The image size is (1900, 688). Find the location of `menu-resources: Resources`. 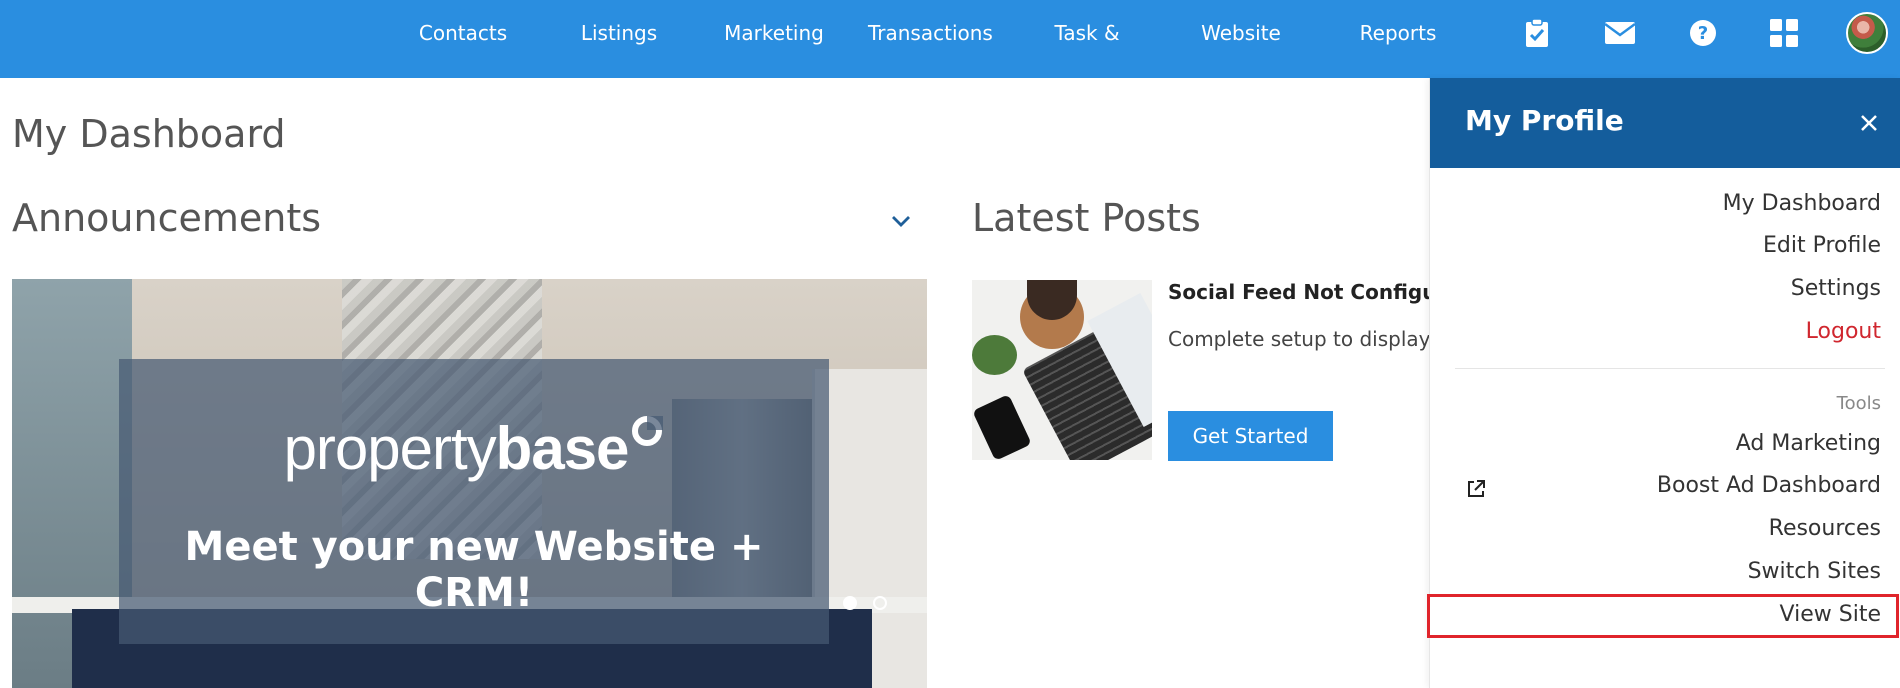

menu-resources: Resources is located at coordinates (1825, 528).